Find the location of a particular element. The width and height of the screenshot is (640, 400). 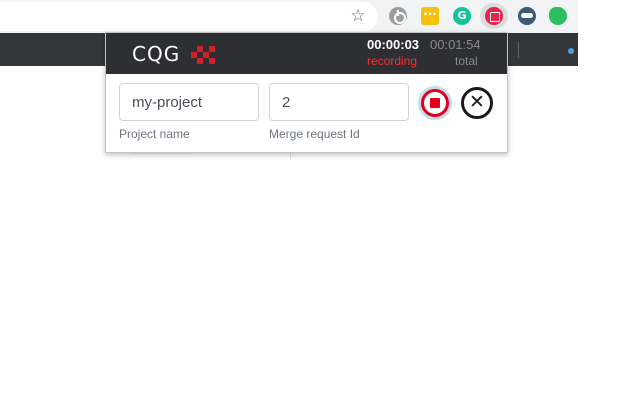

notes-icon is located at coordinates (430, 16).